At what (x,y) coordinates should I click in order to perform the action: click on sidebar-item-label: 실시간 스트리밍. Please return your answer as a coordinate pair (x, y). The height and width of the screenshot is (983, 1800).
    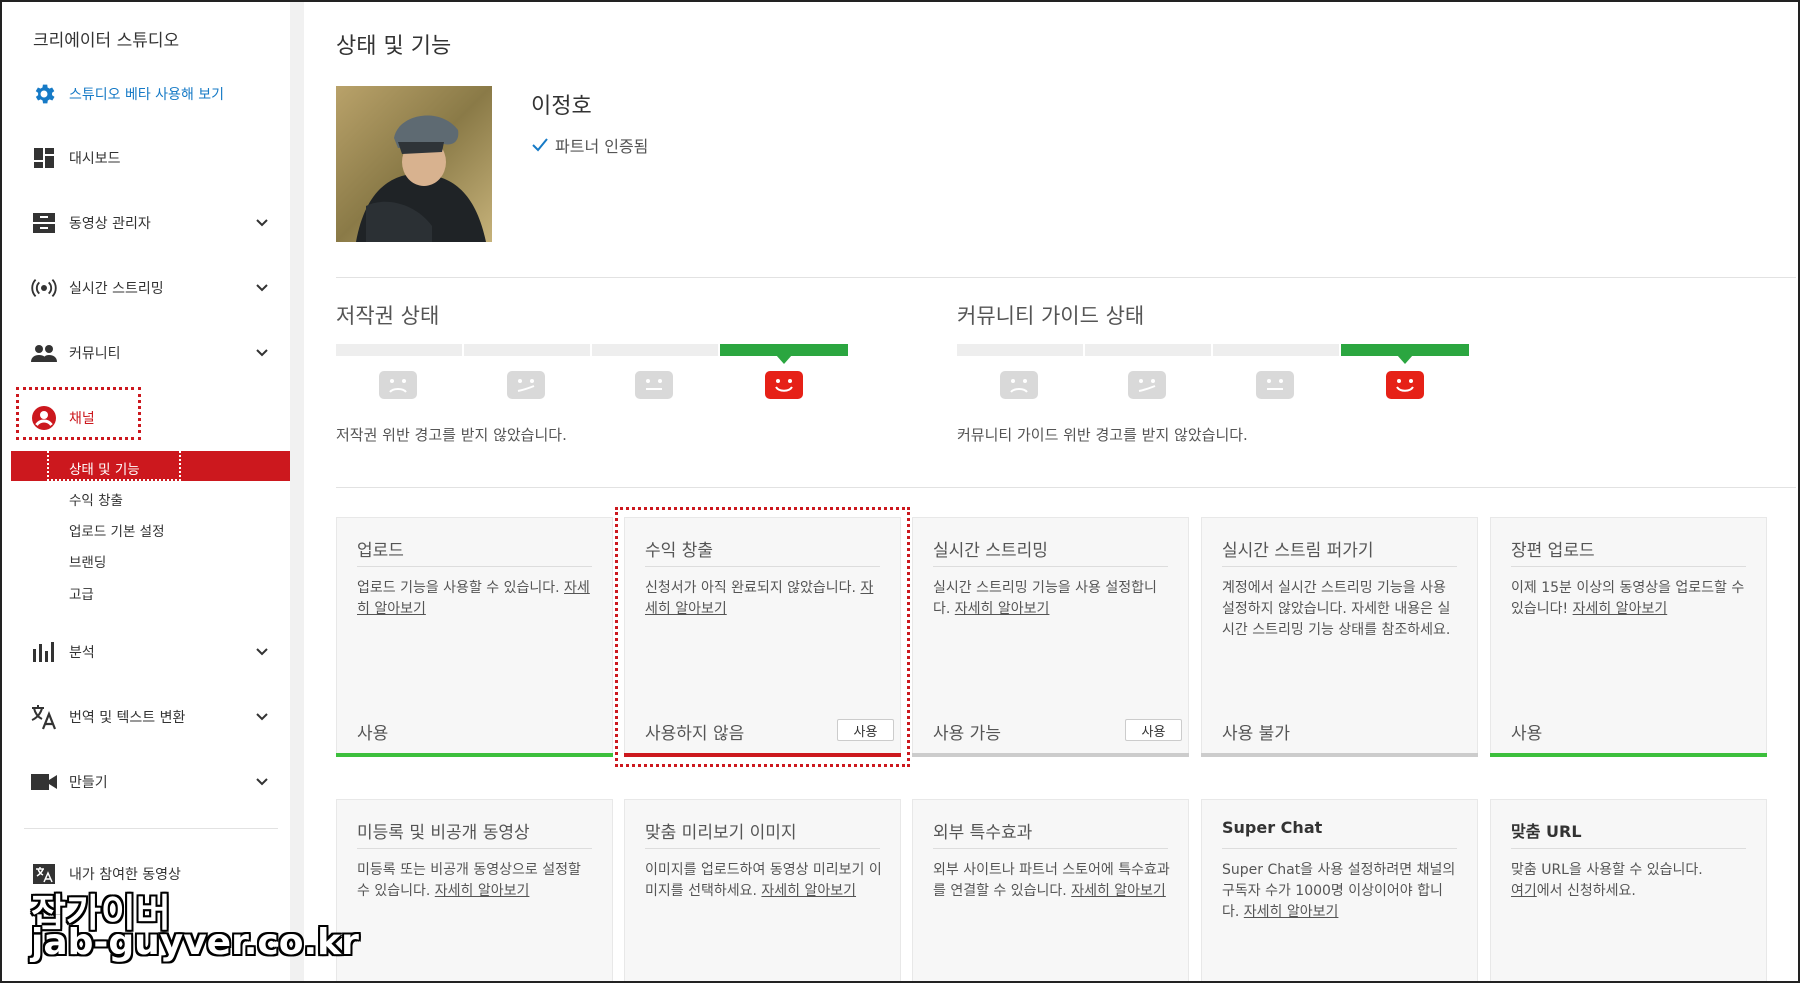
    Looking at the image, I should click on (116, 289).